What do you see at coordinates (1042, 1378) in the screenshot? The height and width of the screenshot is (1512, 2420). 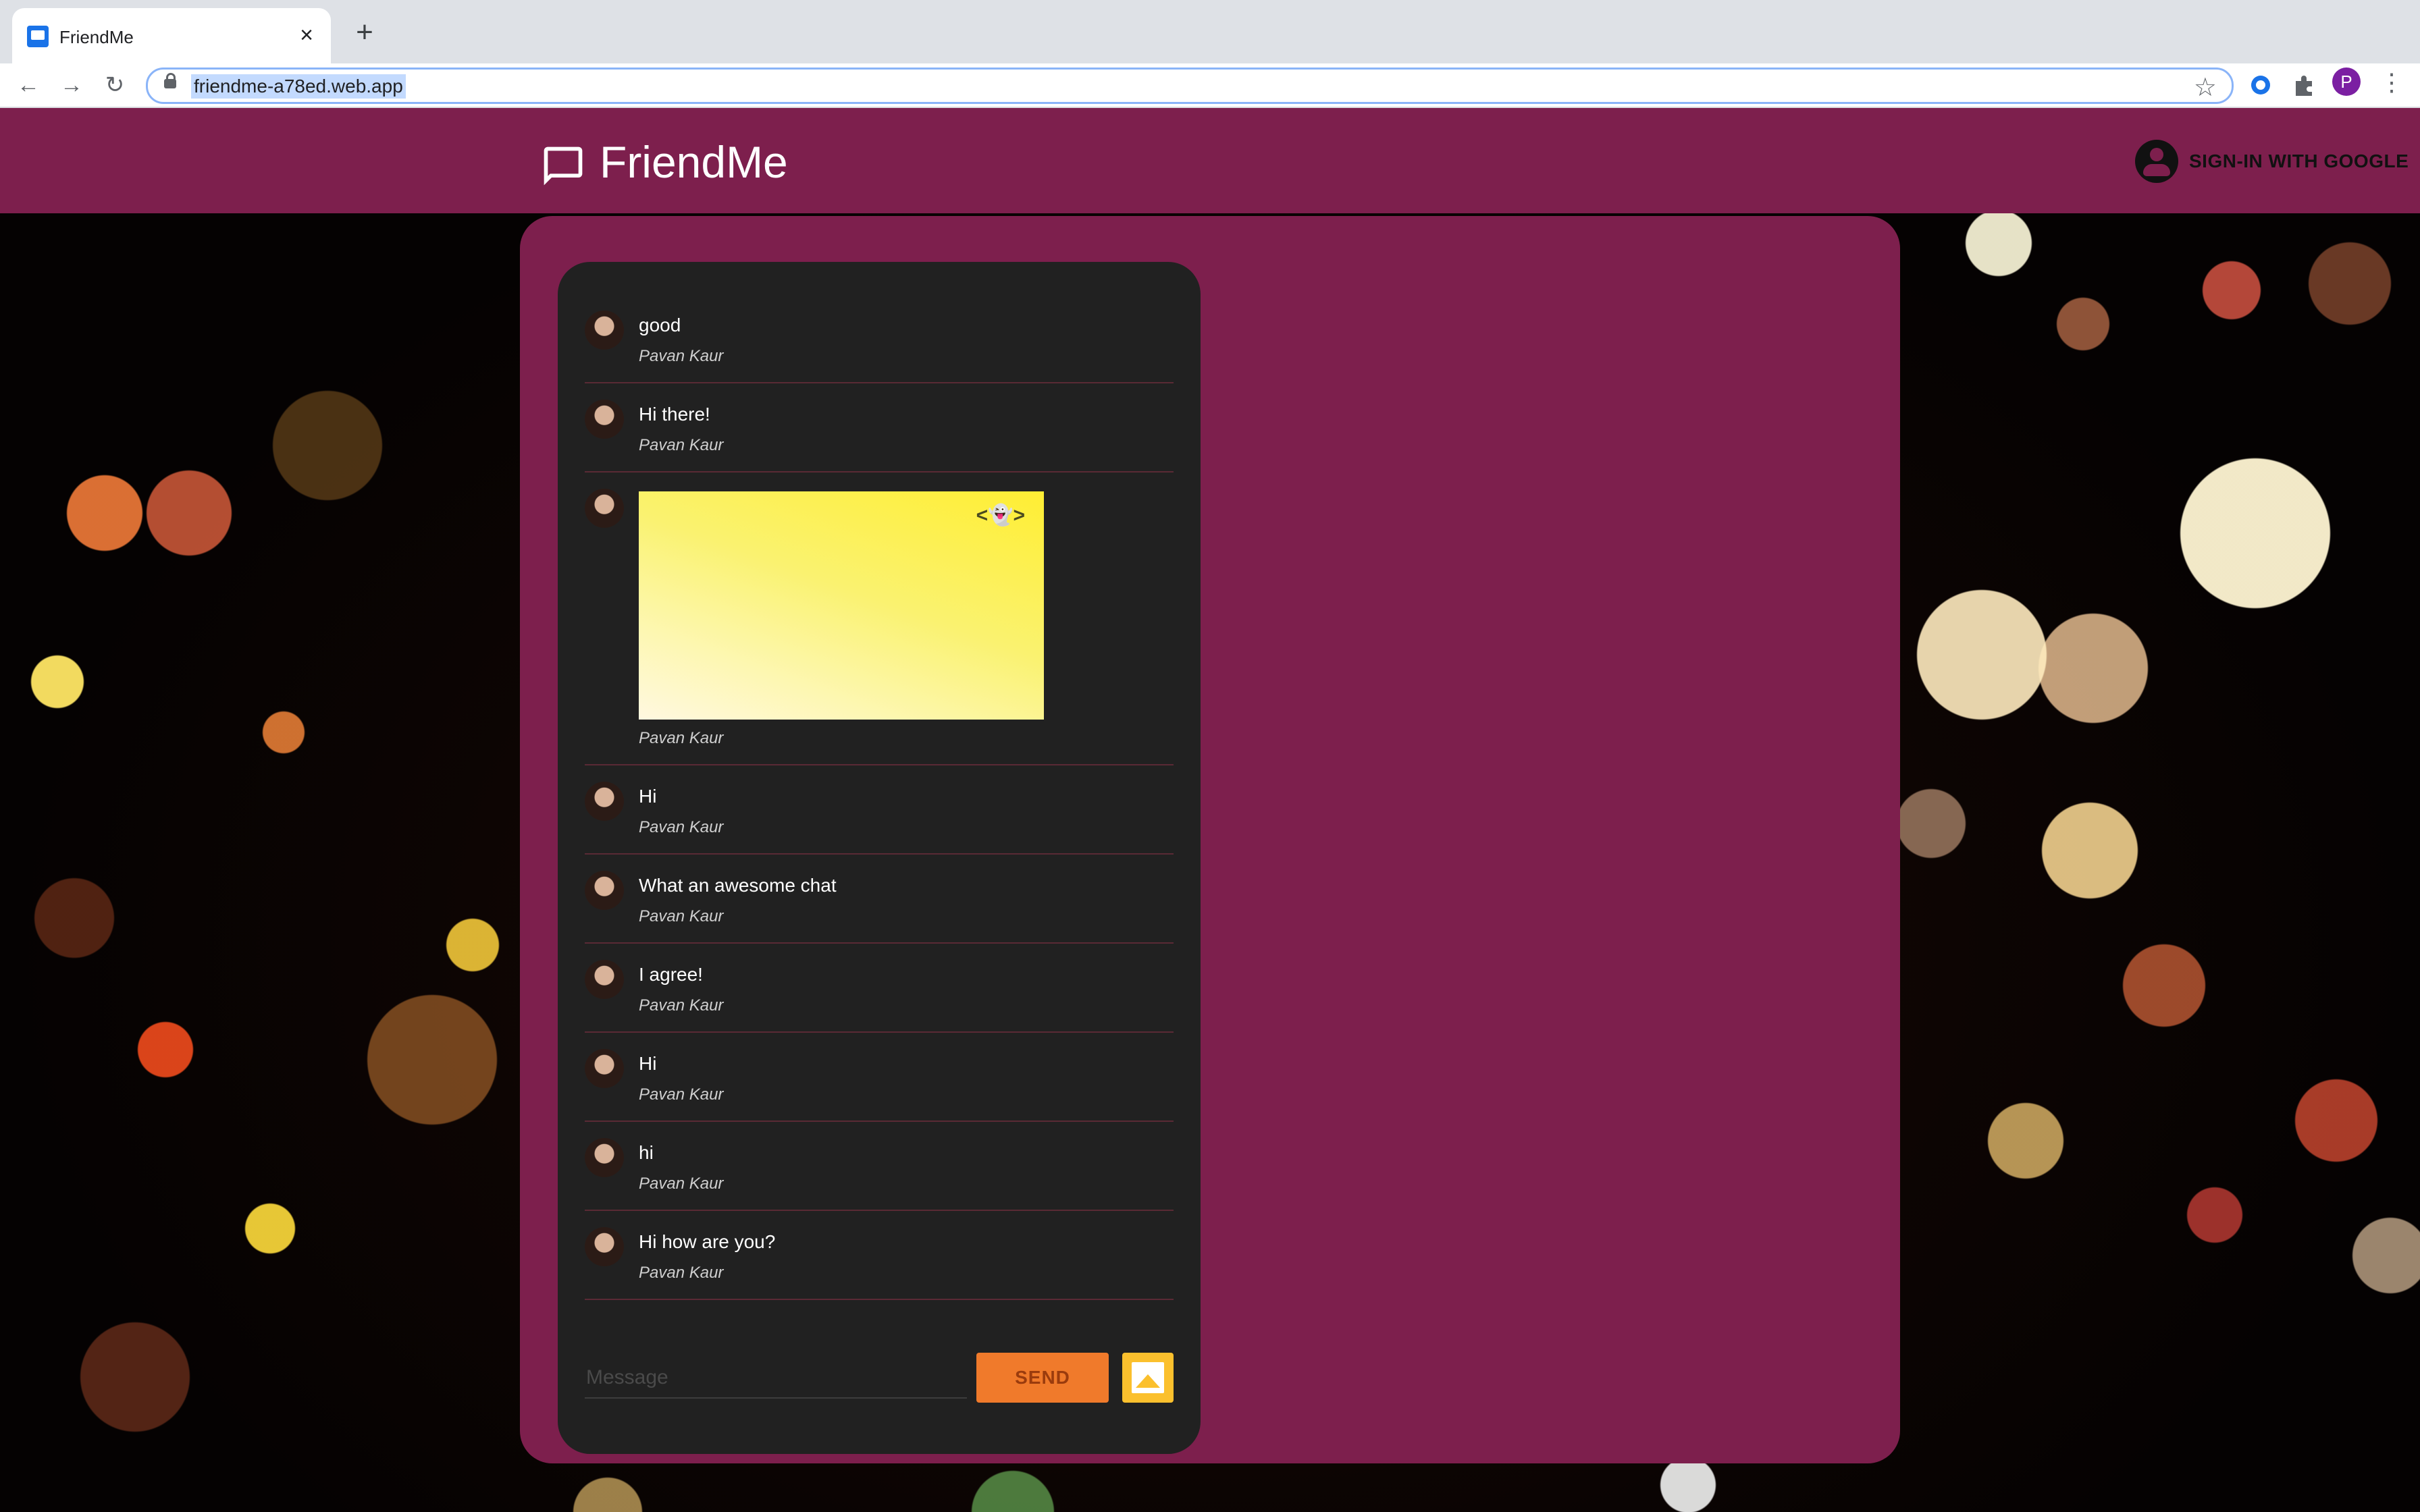 I see `send-button: SEND` at bounding box center [1042, 1378].